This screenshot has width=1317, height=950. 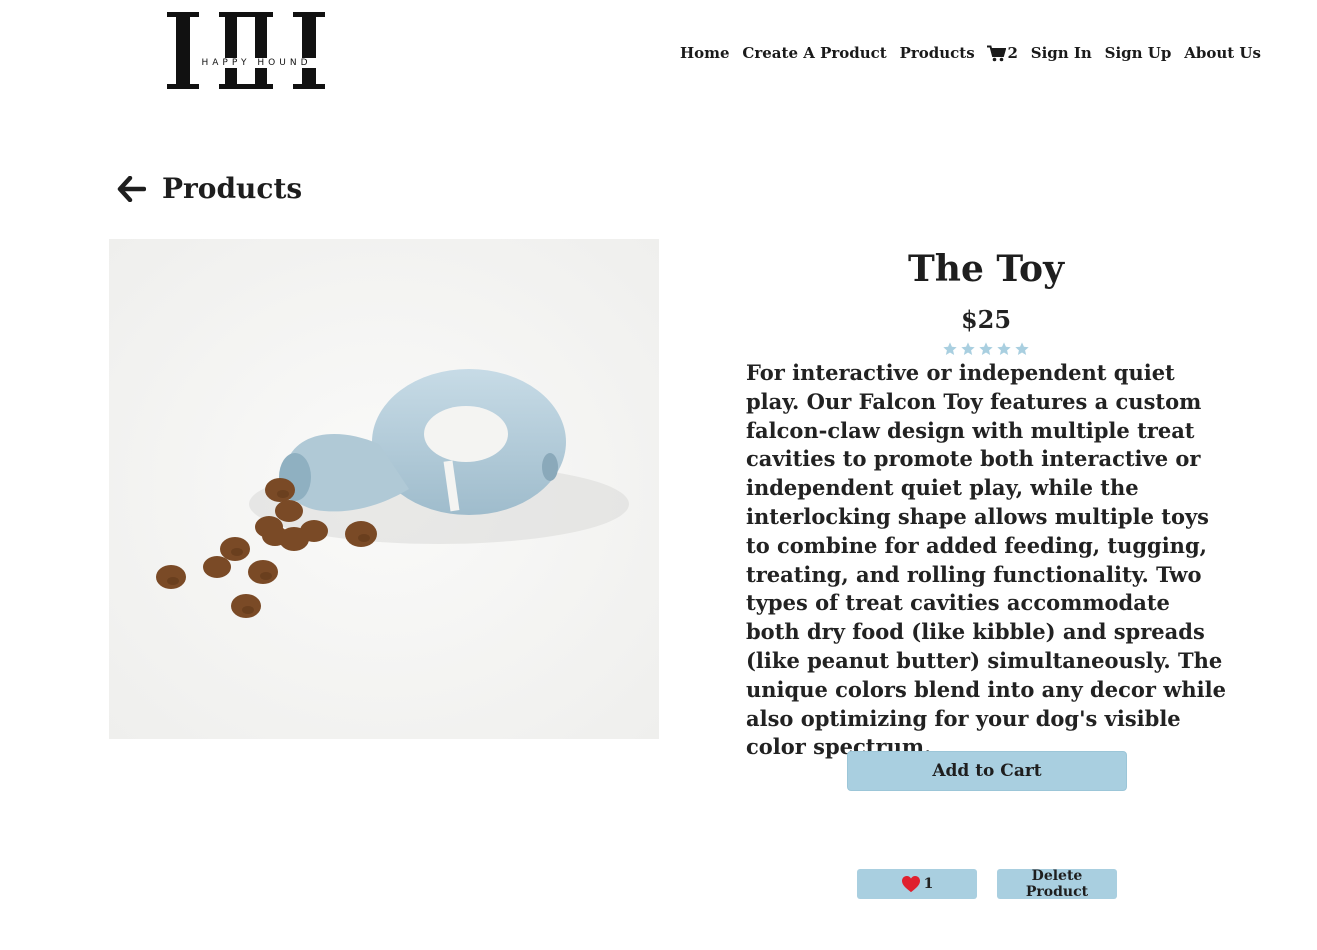 What do you see at coordinates (1057, 884) in the screenshot?
I see `delete-product-button: Delete Product` at bounding box center [1057, 884].